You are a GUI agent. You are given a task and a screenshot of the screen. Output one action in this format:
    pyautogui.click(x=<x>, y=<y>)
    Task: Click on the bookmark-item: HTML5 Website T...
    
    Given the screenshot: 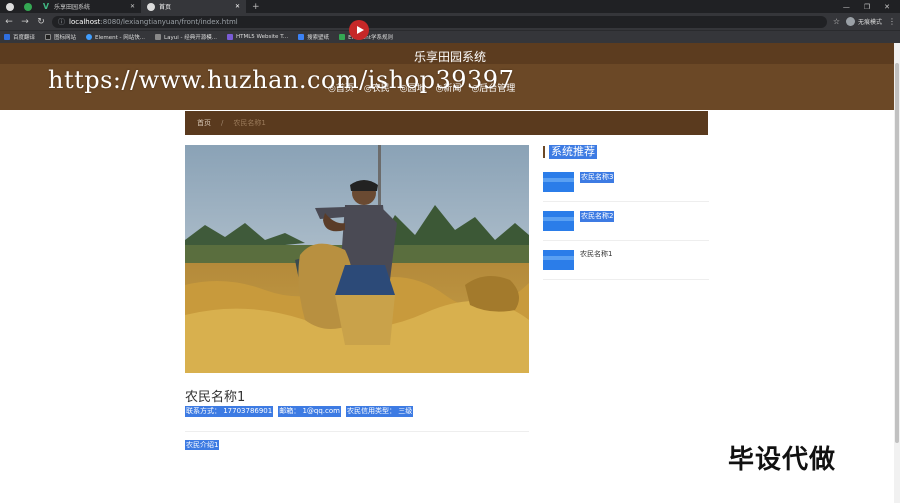 What is the action you would take?
    pyautogui.click(x=257, y=37)
    